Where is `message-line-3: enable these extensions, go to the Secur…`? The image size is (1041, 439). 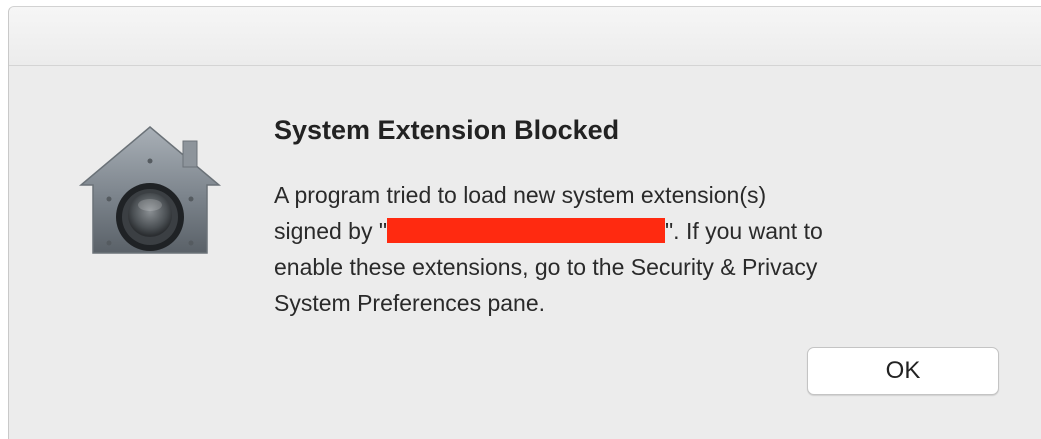
message-line-3: enable these extensions, go to the Secur… is located at coordinates (546, 267).